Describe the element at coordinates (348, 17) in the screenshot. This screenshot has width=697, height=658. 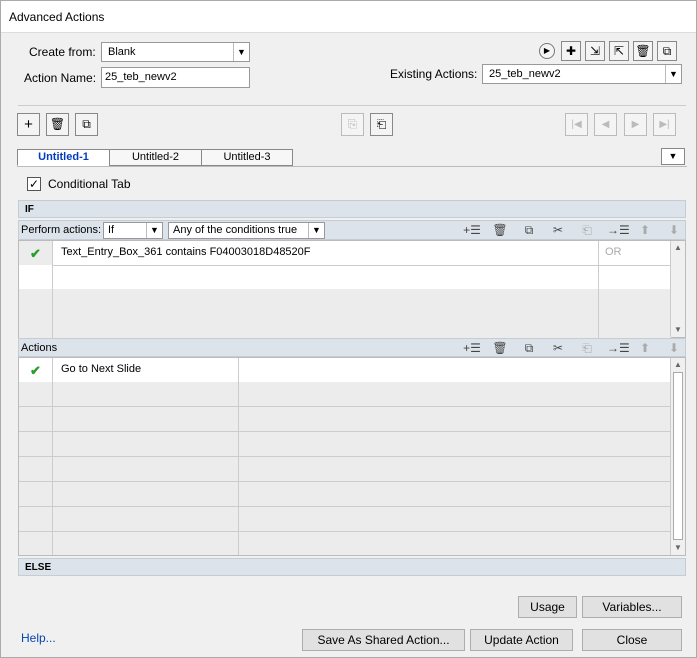
I see `title-bar: Advanced Actions` at that location.